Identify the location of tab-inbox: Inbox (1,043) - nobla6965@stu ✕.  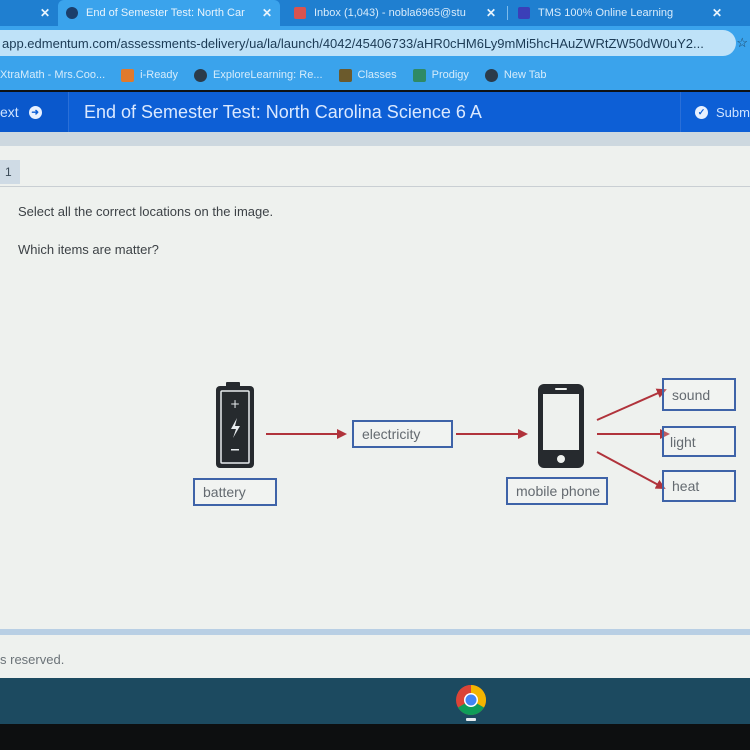
(395, 13).